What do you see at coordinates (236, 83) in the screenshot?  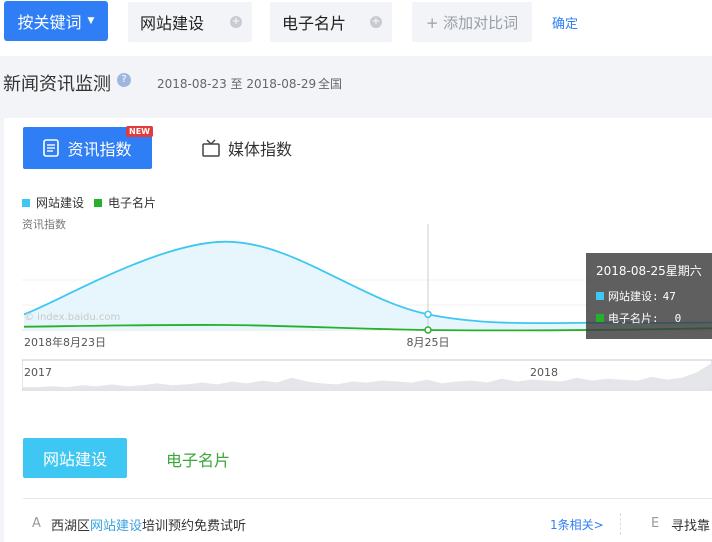 I see `date-range: 2018-08-23 至 2018-08-29` at bounding box center [236, 83].